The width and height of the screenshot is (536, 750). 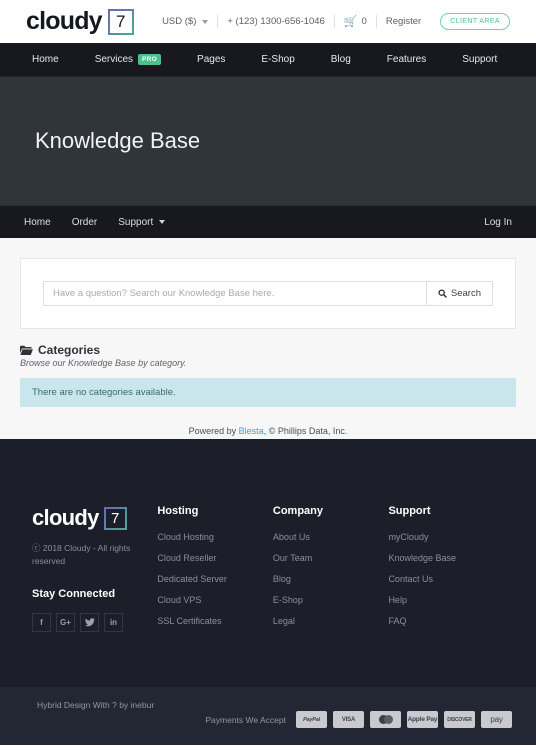 I want to click on nav-label: Features, so click(x=406, y=59).